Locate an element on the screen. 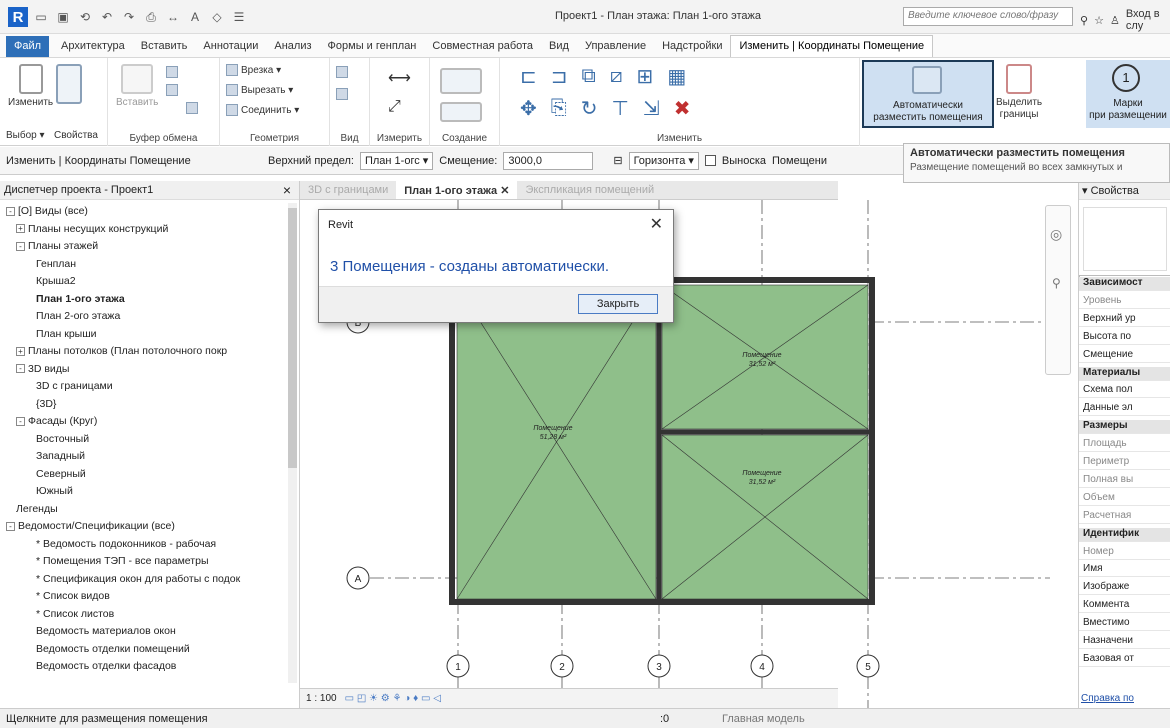  paste-button: Вставить is located at coordinates (137, 86).